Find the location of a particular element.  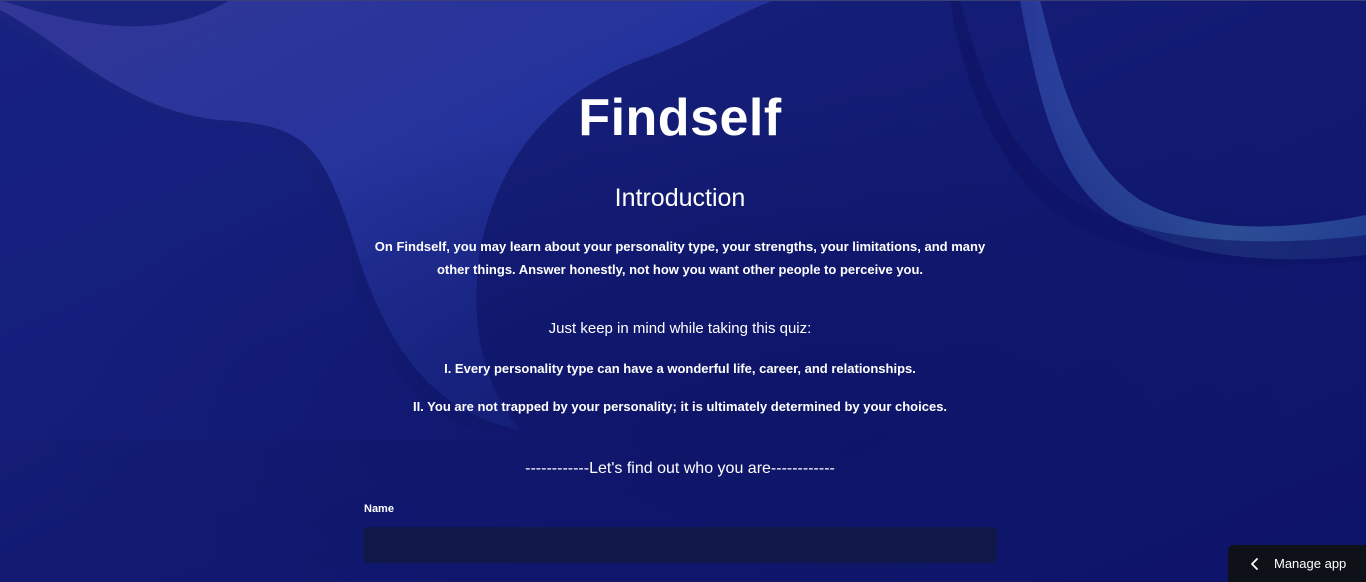

top-border is located at coordinates (683, 0).